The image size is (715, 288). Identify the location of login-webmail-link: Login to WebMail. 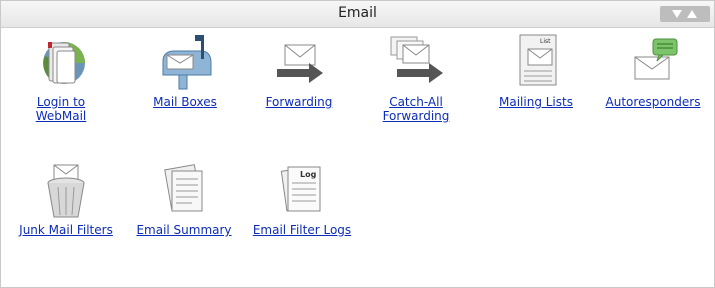
(61, 77).